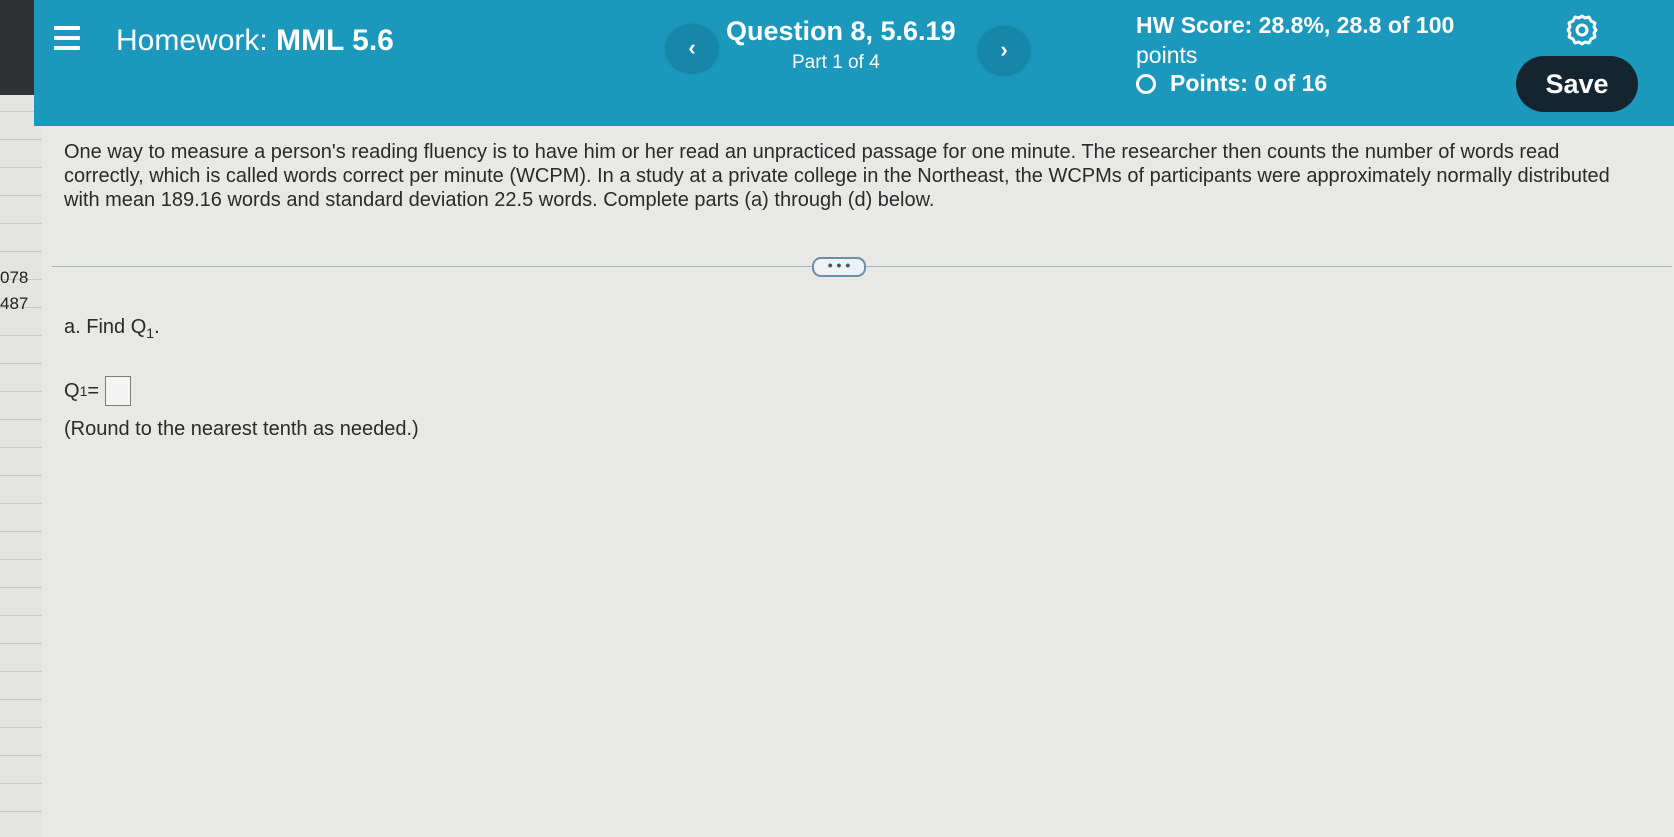 Image resolution: width=1674 pixels, height=837 pixels. Describe the element at coordinates (1295, 25) in the screenshot. I see `hw-score-line: HW Score: 28.8%, 28.8 of 100` at that location.